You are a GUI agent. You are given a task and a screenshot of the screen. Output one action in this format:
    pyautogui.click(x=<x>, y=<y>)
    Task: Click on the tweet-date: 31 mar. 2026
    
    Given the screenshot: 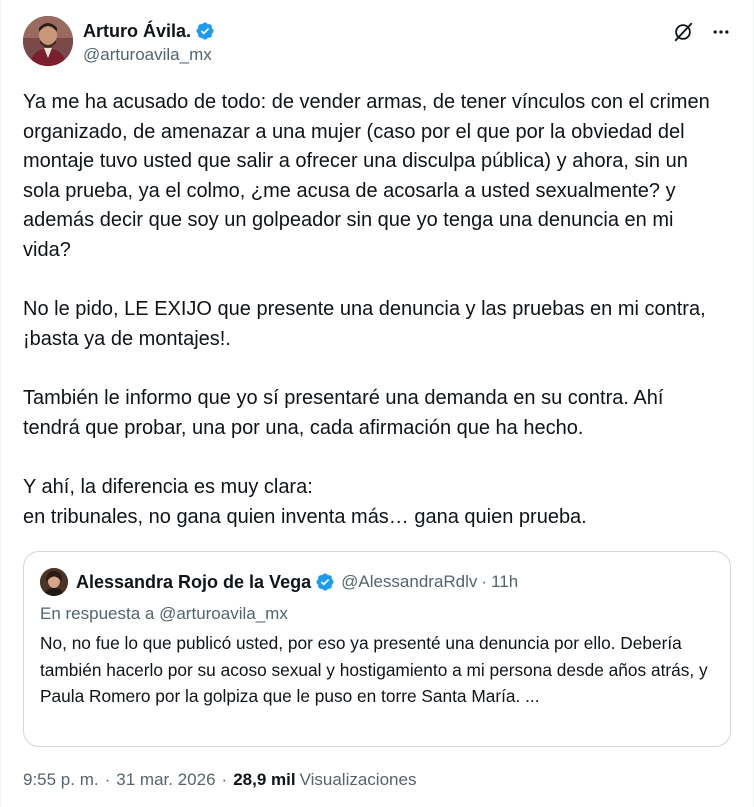 What is the action you would take?
    pyautogui.click(x=165, y=780)
    